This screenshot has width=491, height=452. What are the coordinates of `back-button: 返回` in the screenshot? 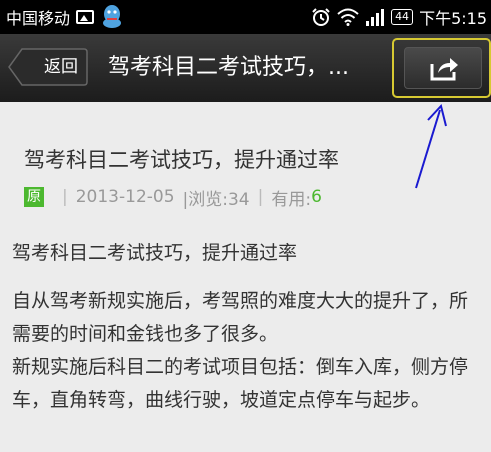 It's located at (48, 67).